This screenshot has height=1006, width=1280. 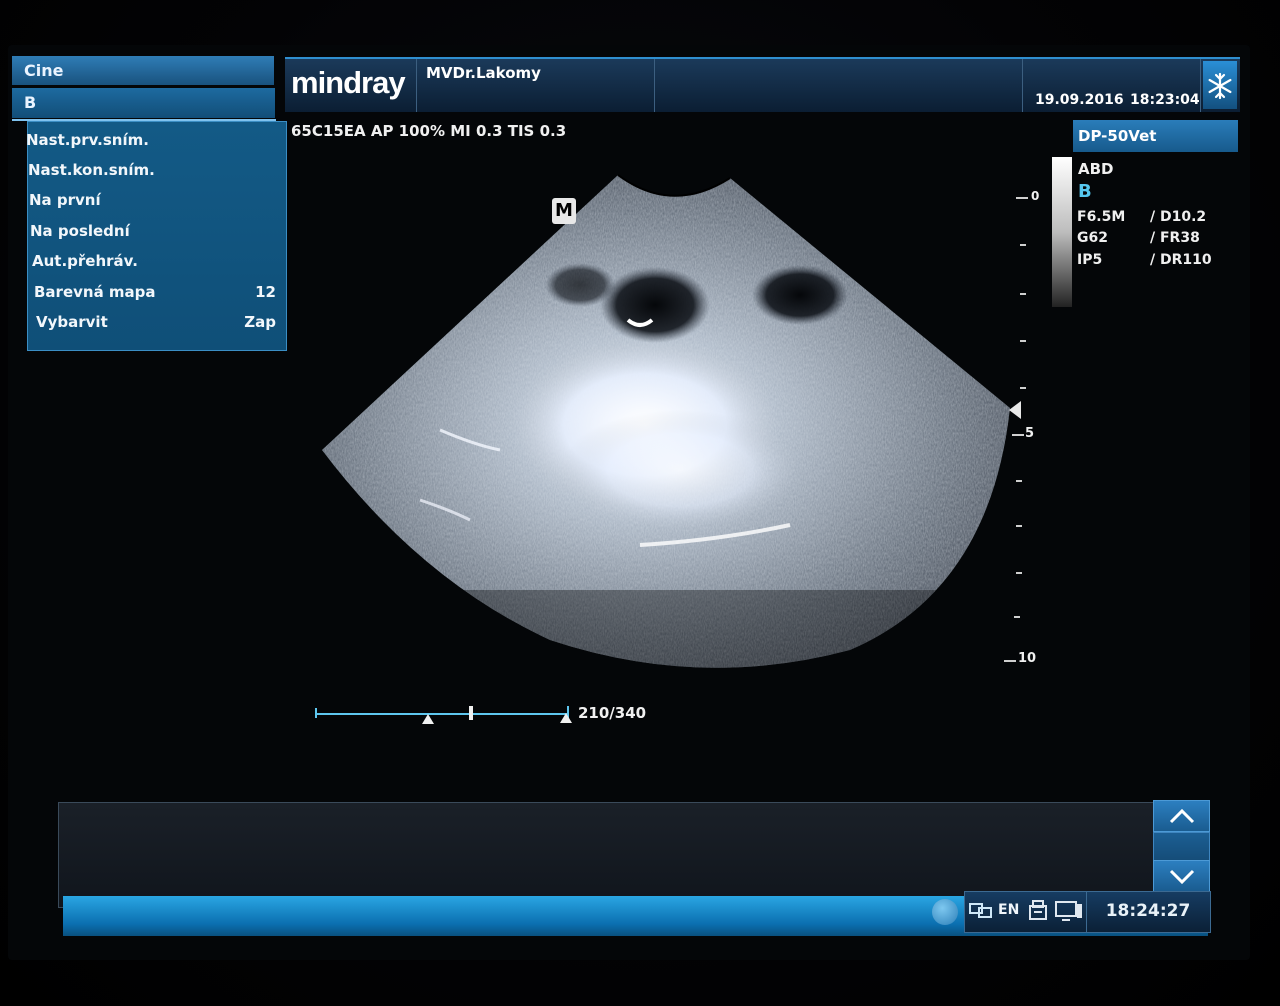 I want to click on menu-item-label: Vybarvit, so click(x=72, y=322).